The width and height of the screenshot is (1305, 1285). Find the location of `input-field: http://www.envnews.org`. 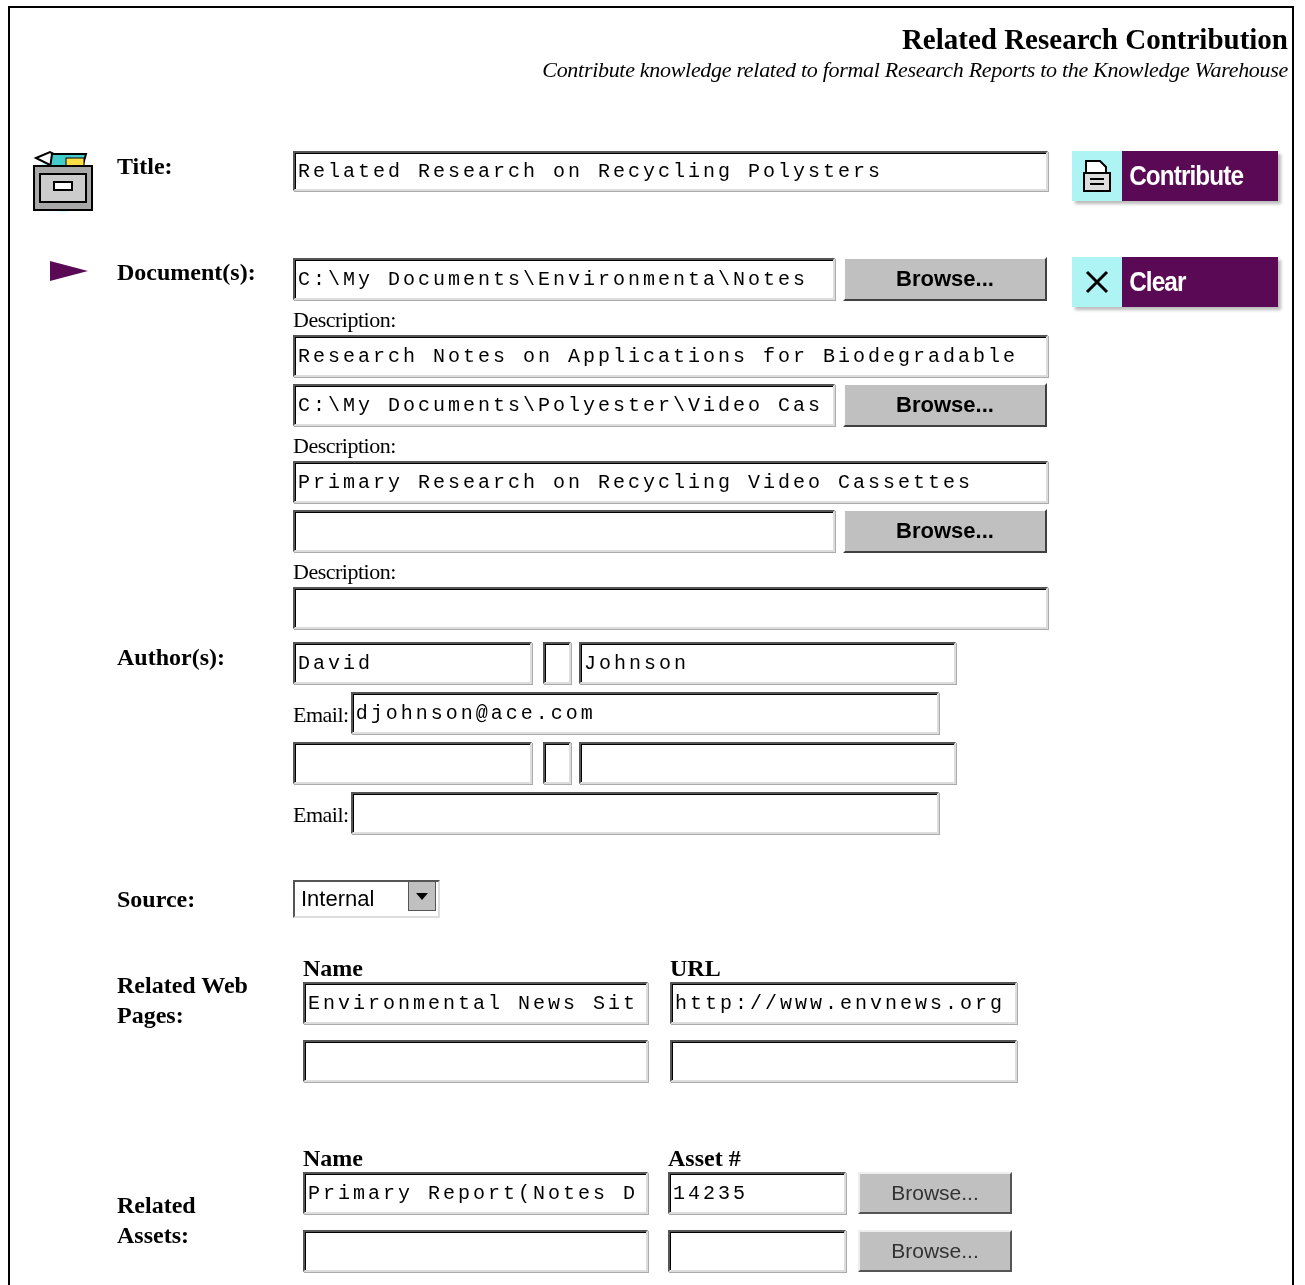

input-field: http://www.envnews.org is located at coordinates (843, 1003).